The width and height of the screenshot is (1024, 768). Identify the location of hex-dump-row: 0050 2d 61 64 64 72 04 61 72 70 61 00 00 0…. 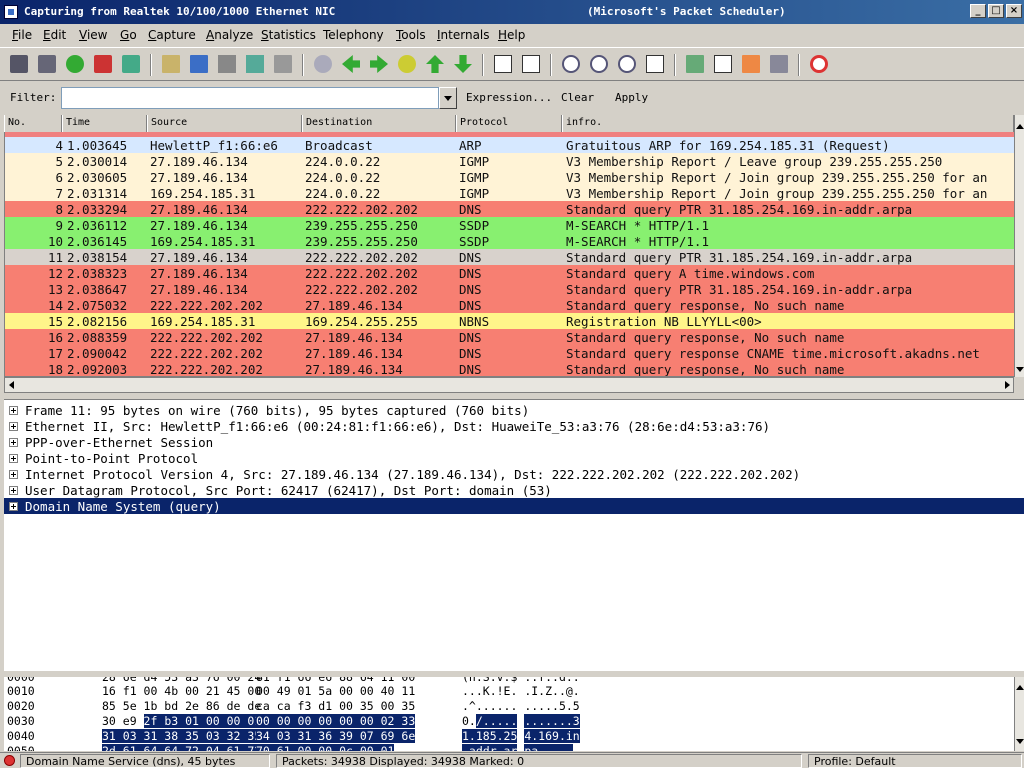
(509, 747).